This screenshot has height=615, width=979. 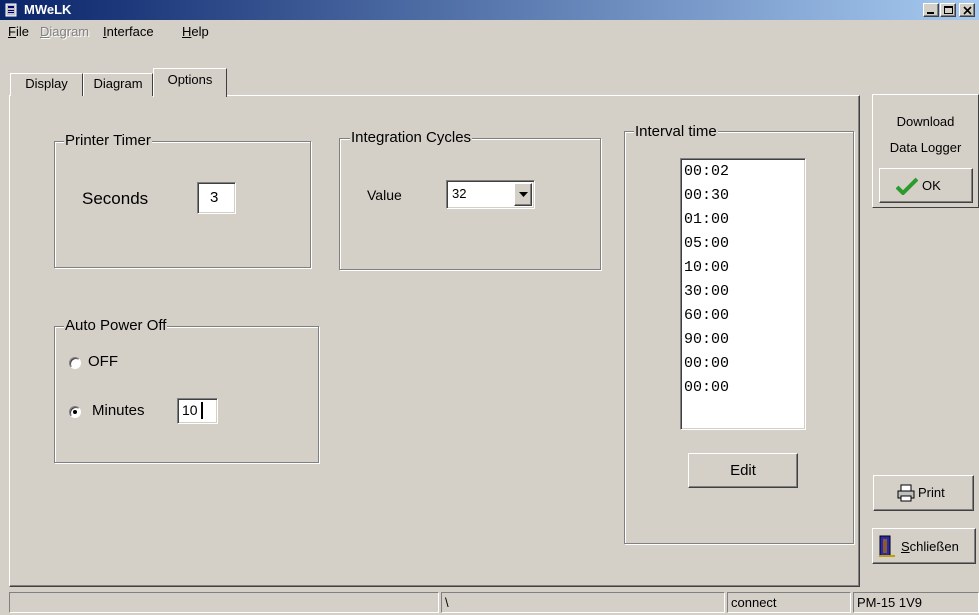 I want to click on text-cursor, so click(x=202, y=410).